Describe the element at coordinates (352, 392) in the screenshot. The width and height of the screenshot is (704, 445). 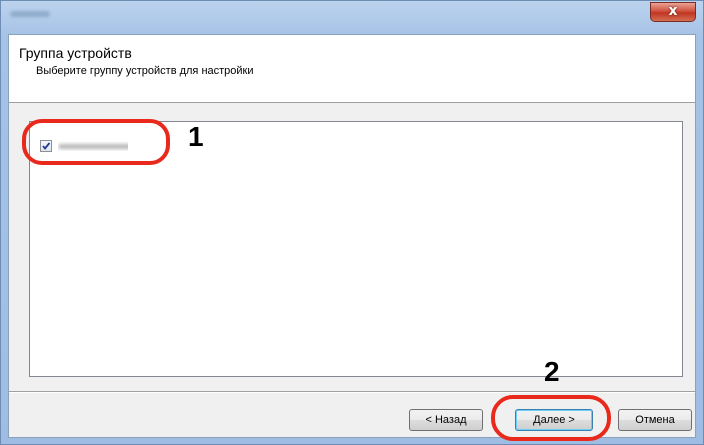
I see `footer-separator` at that location.